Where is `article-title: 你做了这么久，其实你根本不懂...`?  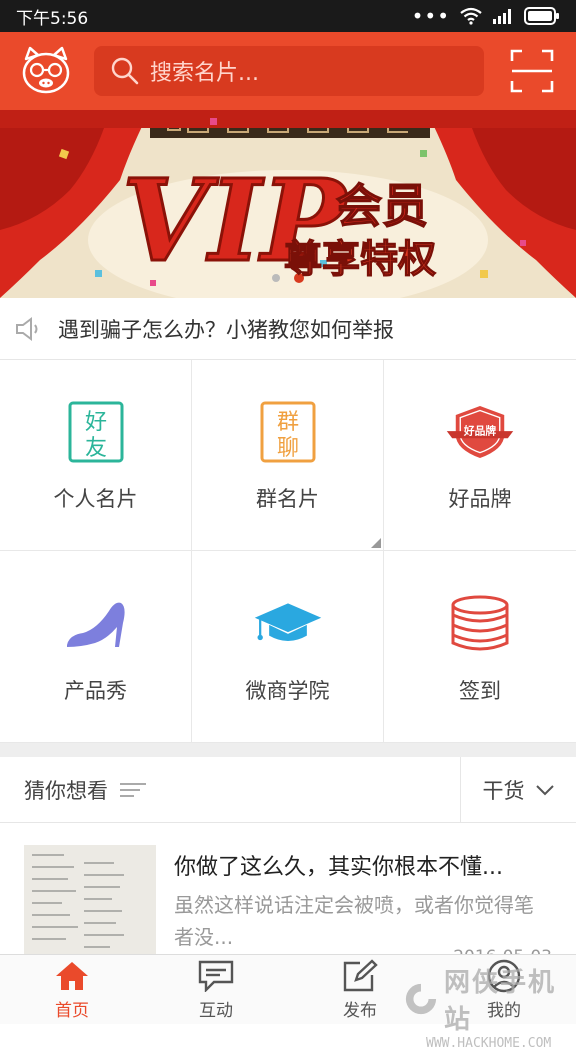 article-title: 你做了这么久，其实你根本不懂... is located at coordinates (338, 867).